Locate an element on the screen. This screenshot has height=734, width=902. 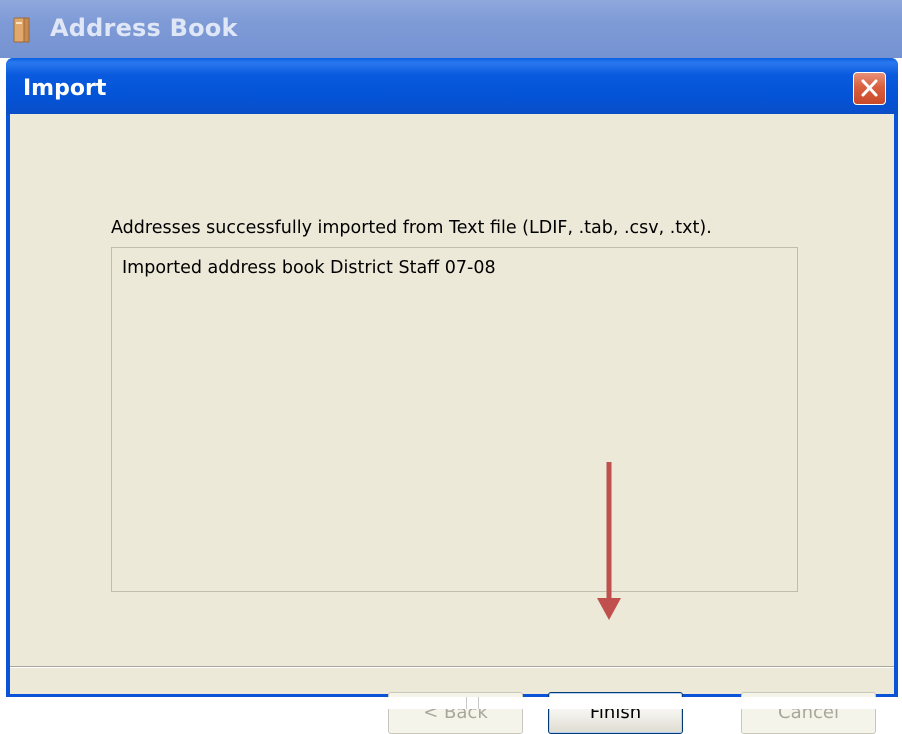
address-book-icon is located at coordinates (21, 30).